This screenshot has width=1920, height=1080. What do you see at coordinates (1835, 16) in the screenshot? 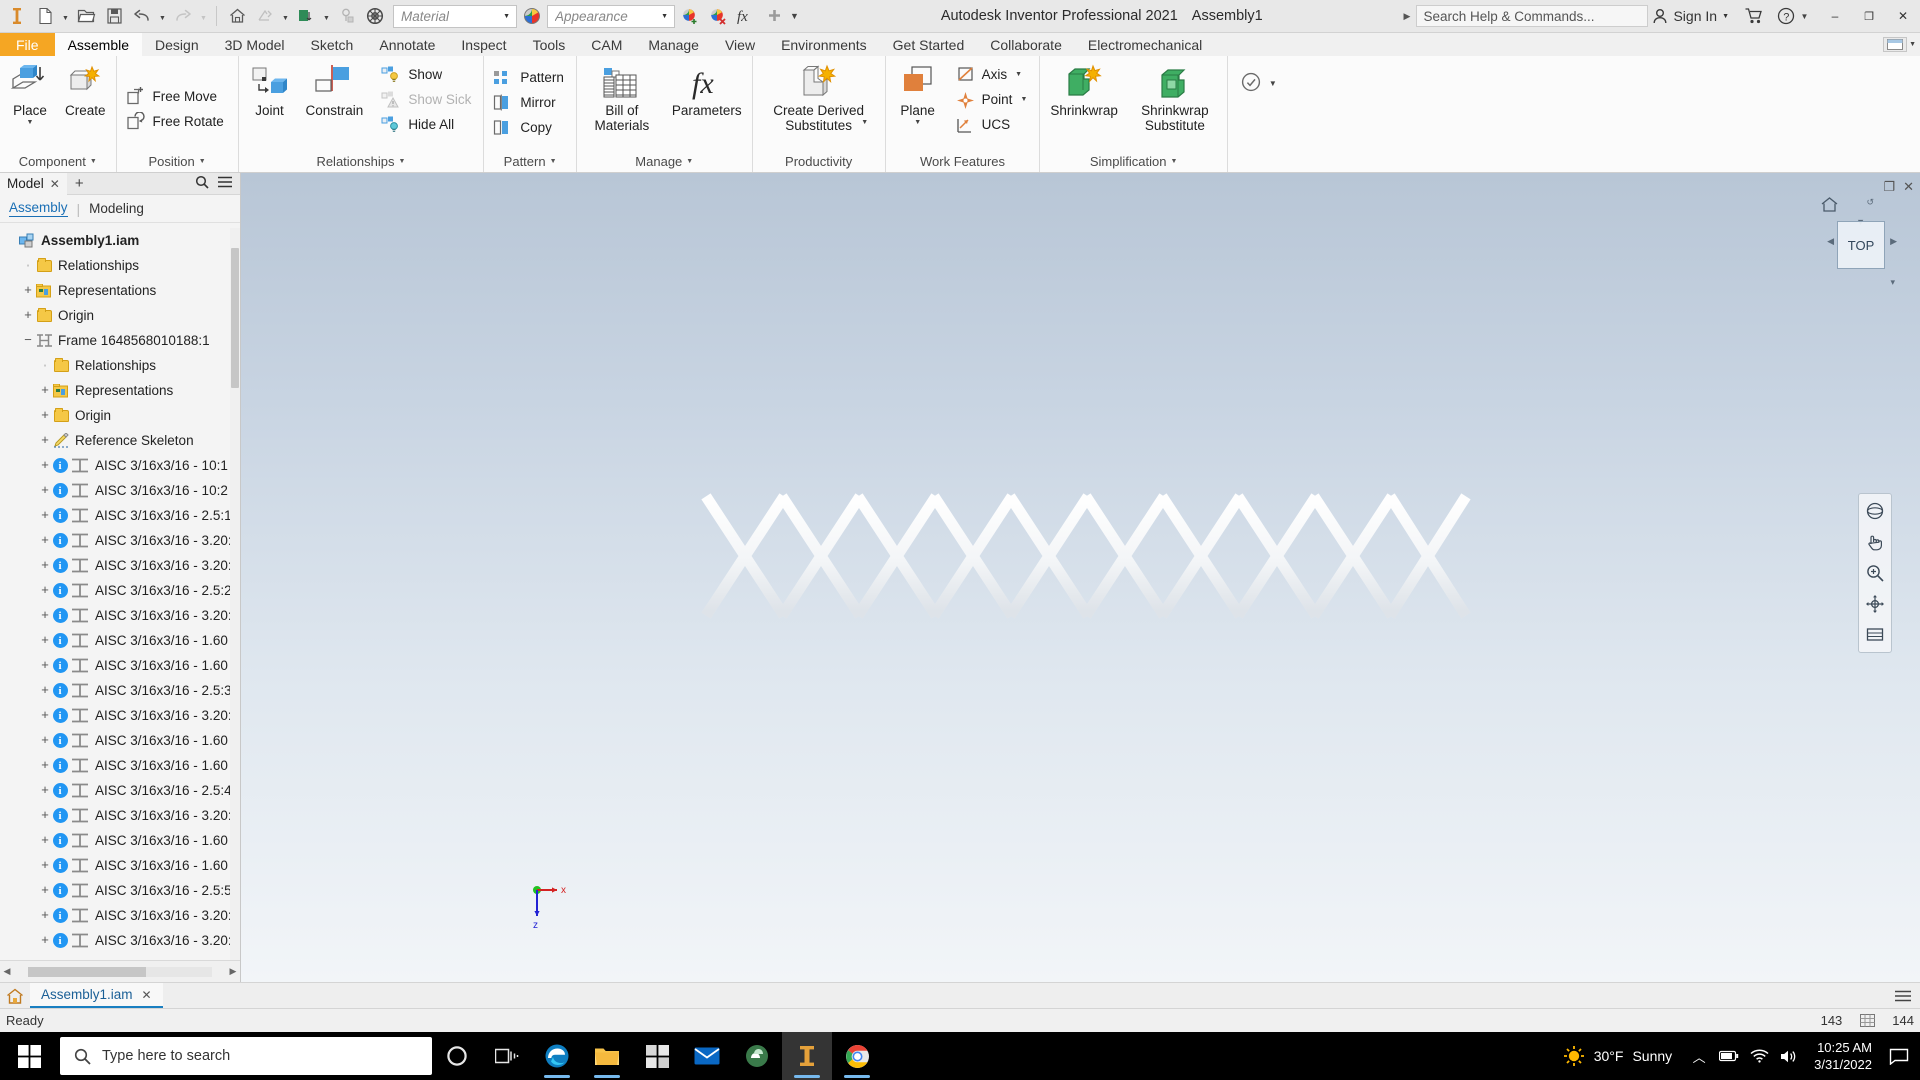
I see `minimize-button: –` at bounding box center [1835, 16].